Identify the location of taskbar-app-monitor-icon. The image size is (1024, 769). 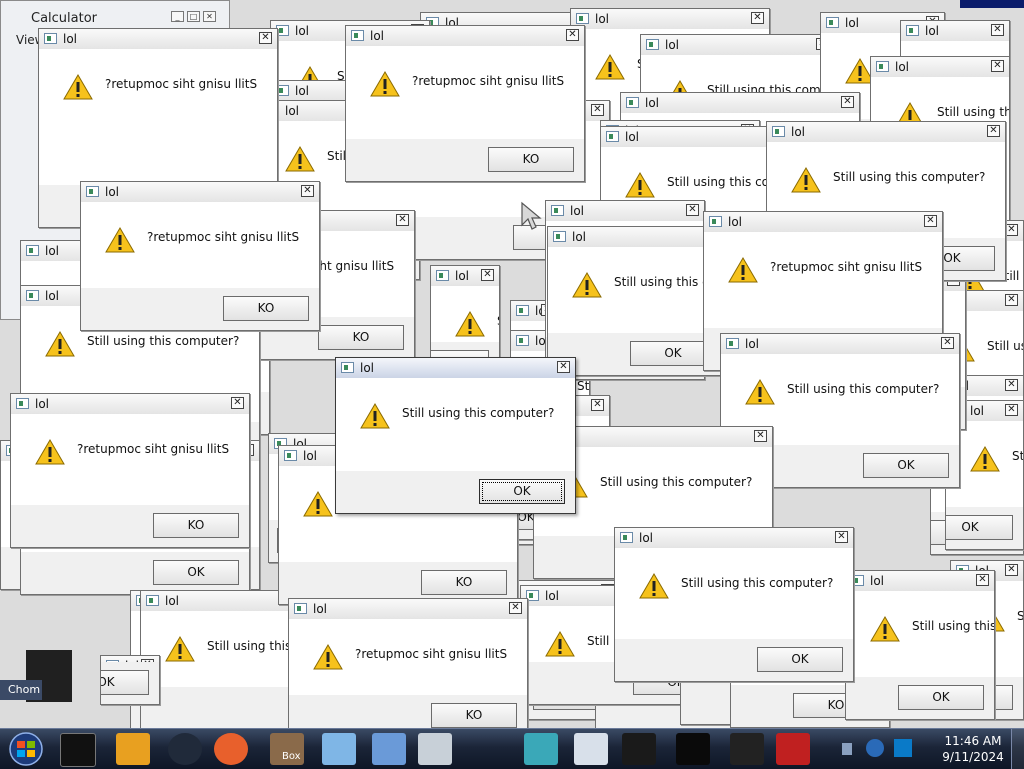
(639, 749).